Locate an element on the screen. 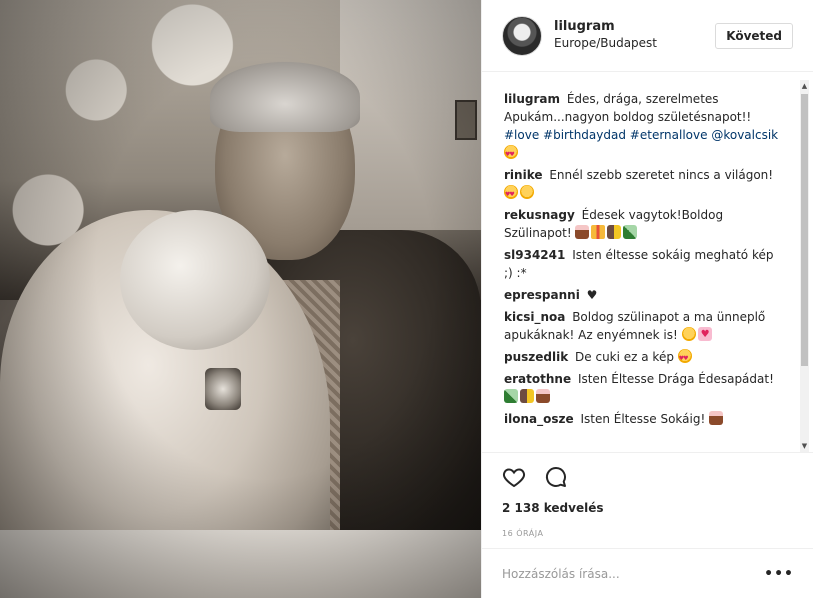  hashtag-eternallove: #eternallove is located at coordinates (669, 135).